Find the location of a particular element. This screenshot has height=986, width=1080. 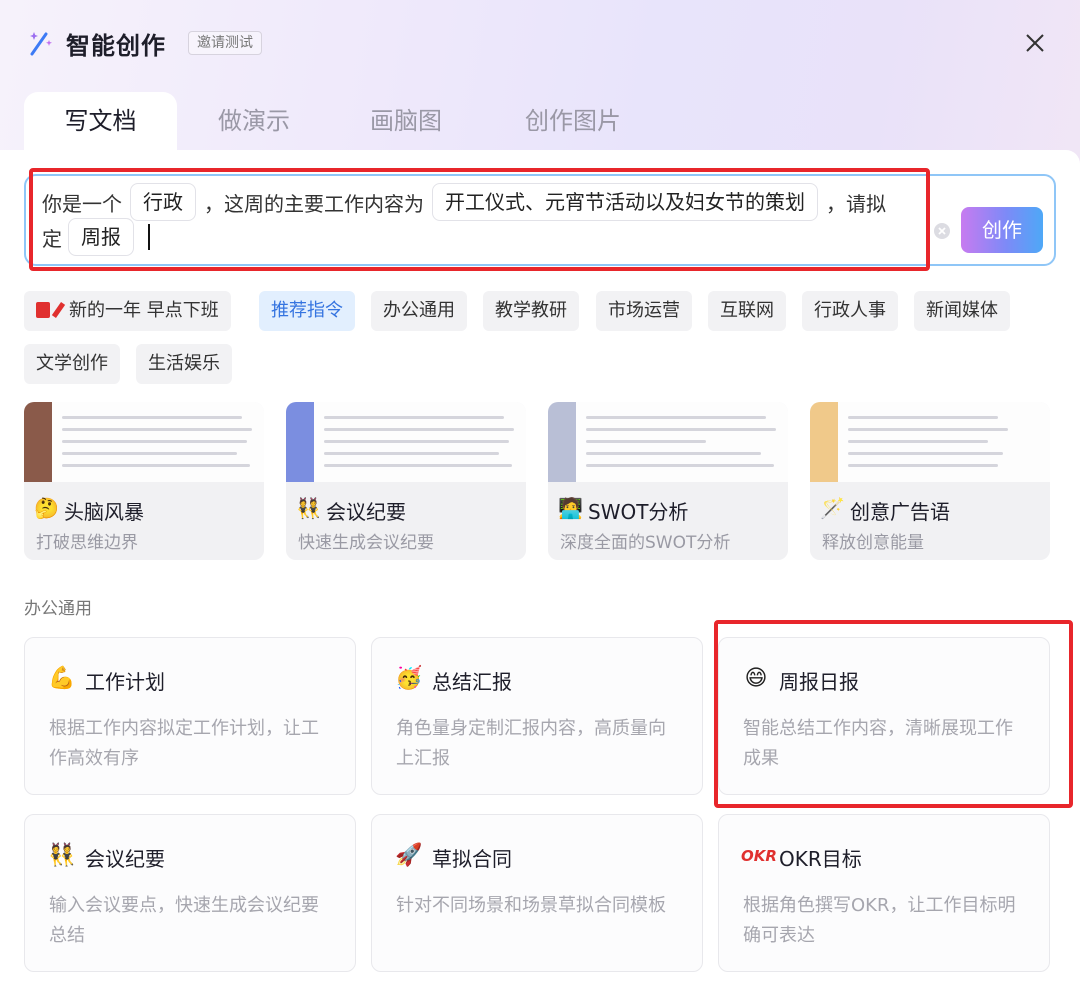

category-marketing: 市场运营 is located at coordinates (644, 311).